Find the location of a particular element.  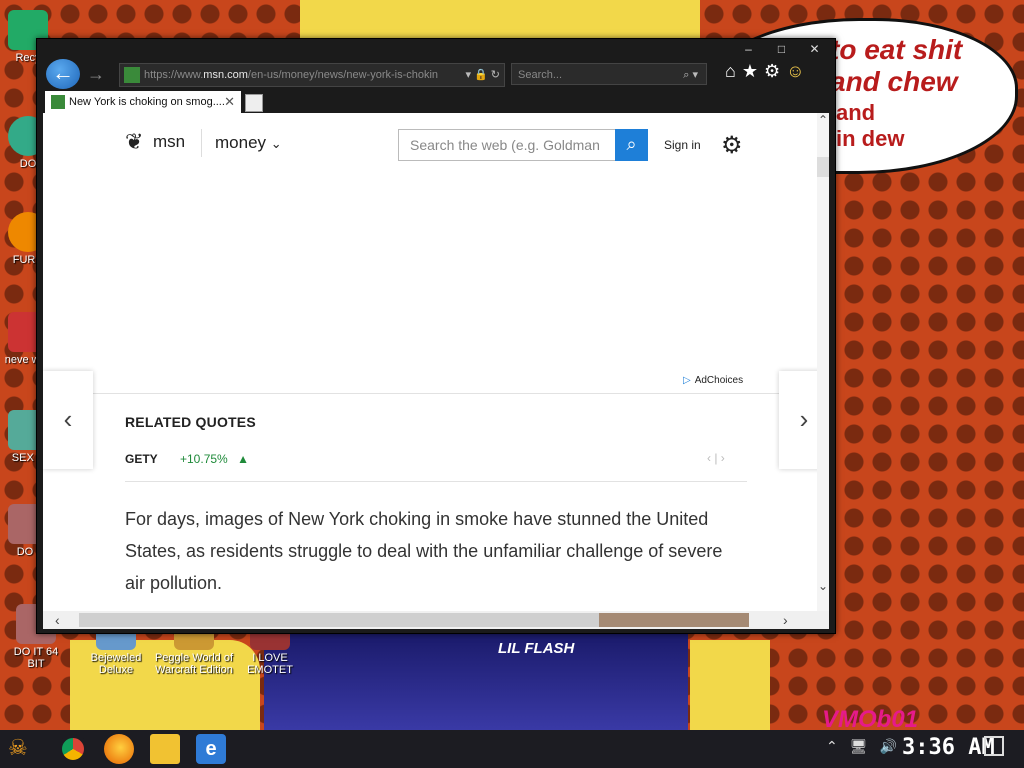

taskbar-clock: 3:36 AM is located at coordinates (948, 747).